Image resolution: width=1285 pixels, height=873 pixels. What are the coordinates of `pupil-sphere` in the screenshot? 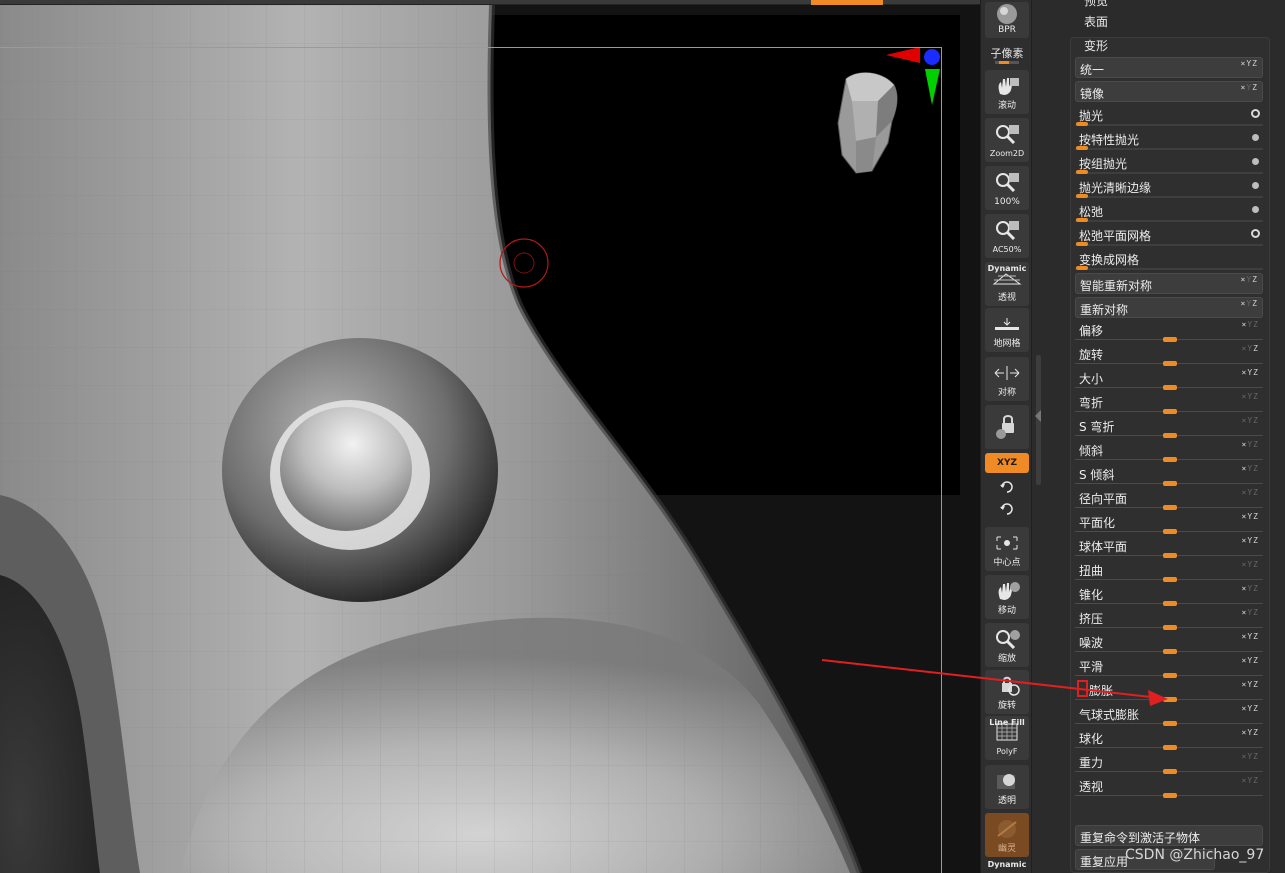 It's located at (346, 469).